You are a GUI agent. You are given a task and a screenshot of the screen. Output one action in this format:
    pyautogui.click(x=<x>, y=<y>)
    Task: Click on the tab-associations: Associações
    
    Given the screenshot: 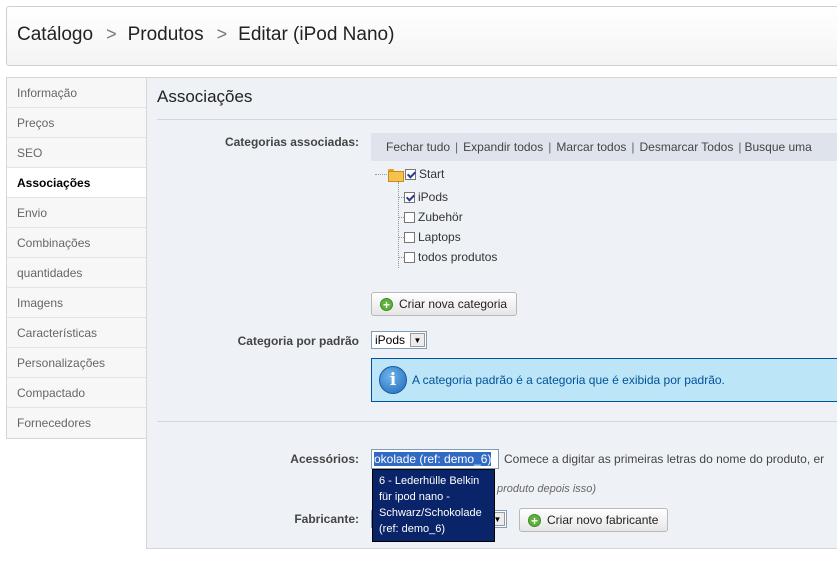 What is the action you would take?
    pyautogui.click(x=76, y=183)
    